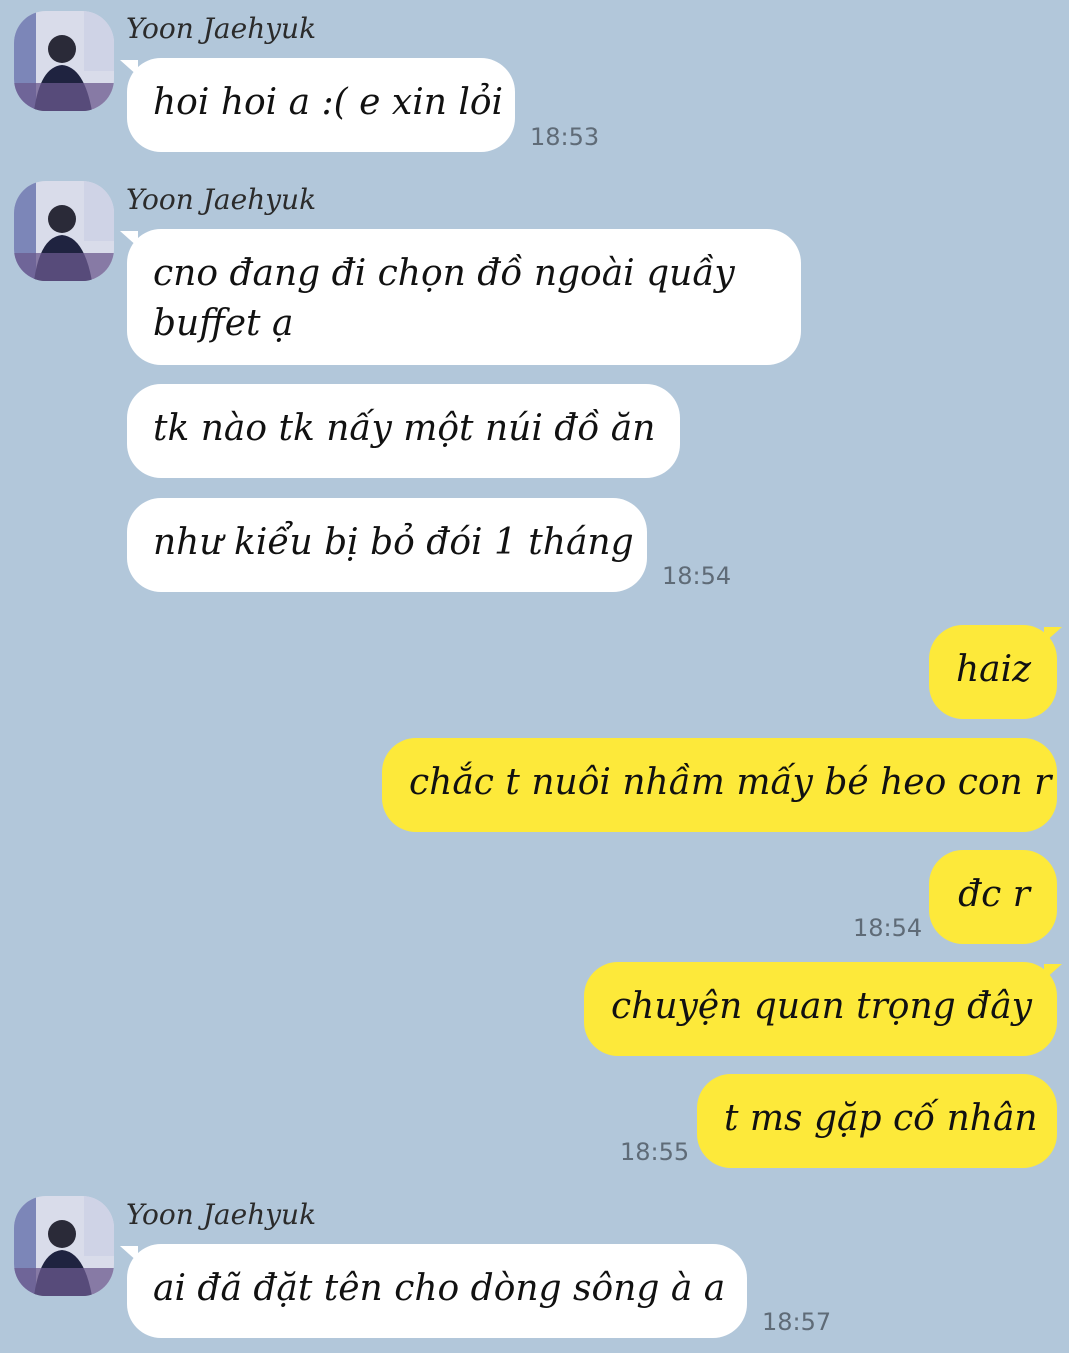 This screenshot has width=1069, height=1353. Describe the element at coordinates (797, 1322) in the screenshot. I see `message-timestamp: 18:57` at that location.